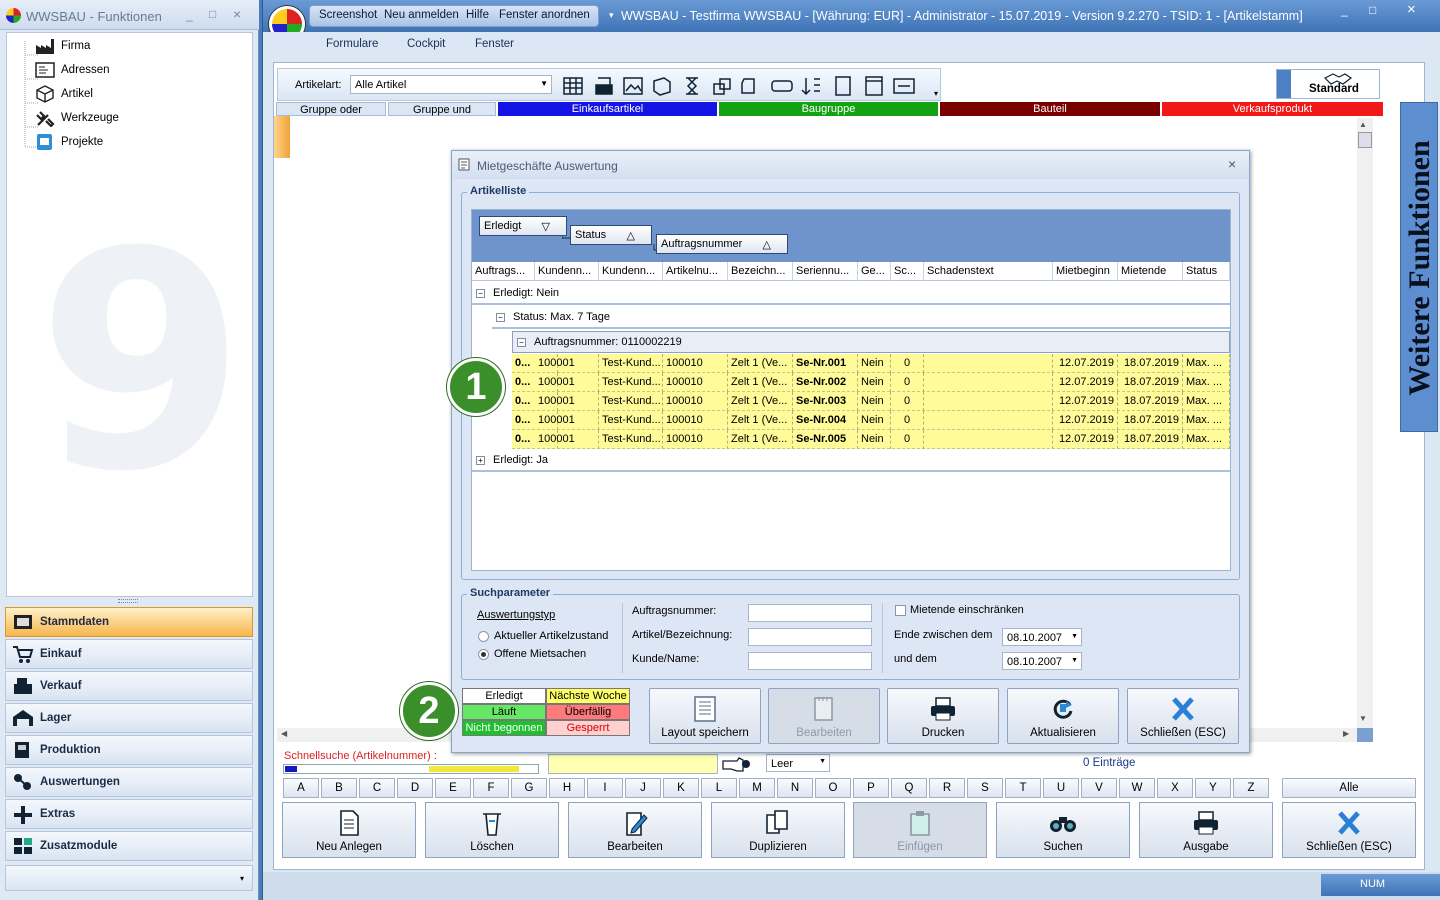 This screenshot has height=900, width=1440. I want to click on tree-item-firma: Firma, so click(62, 46).